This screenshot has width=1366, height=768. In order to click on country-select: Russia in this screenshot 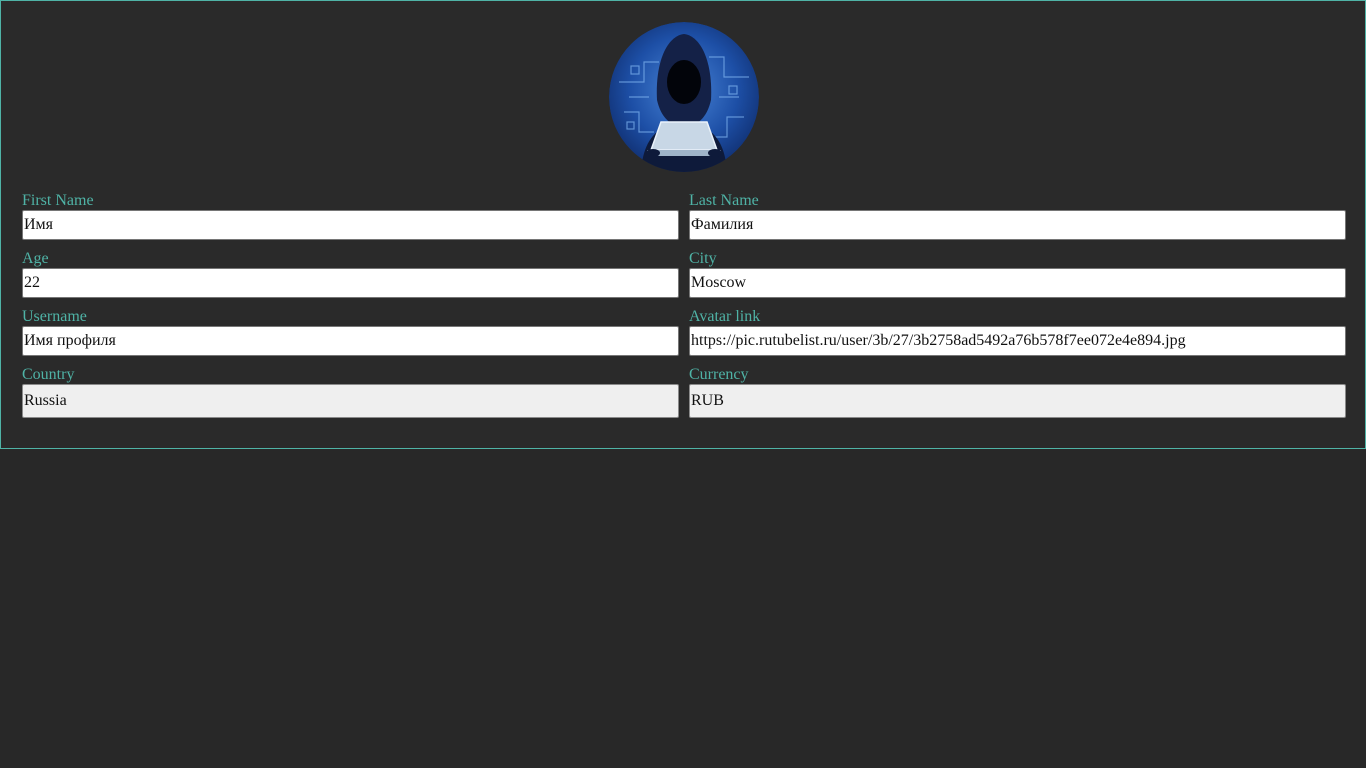, I will do `click(350, 401)`.